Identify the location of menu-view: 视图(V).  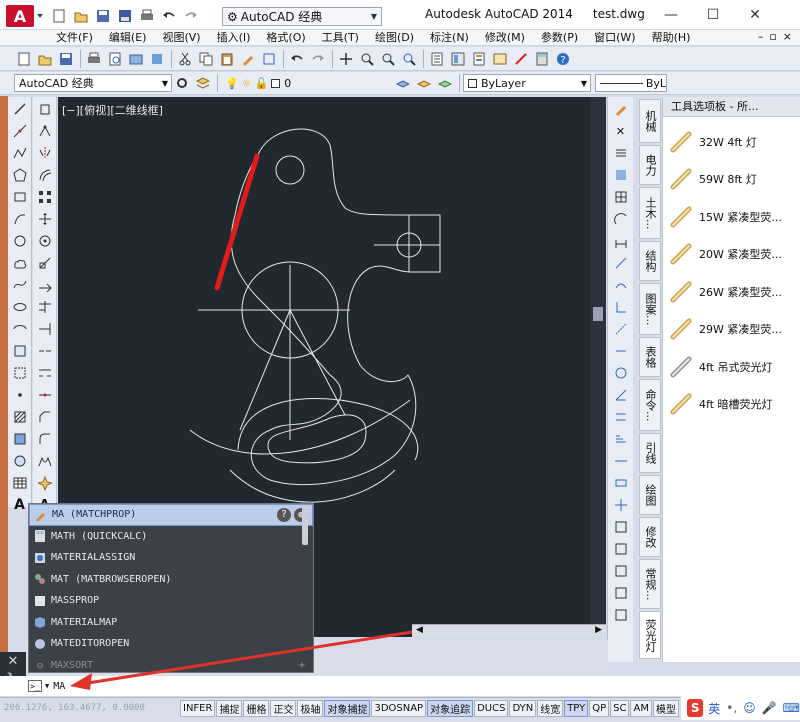
(181, 38).